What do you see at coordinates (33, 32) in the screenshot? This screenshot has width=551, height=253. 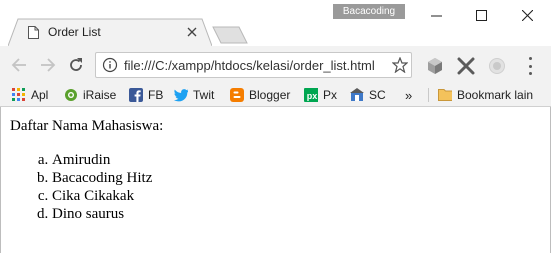 I see `page-icon` at bounding box center [33, 32].